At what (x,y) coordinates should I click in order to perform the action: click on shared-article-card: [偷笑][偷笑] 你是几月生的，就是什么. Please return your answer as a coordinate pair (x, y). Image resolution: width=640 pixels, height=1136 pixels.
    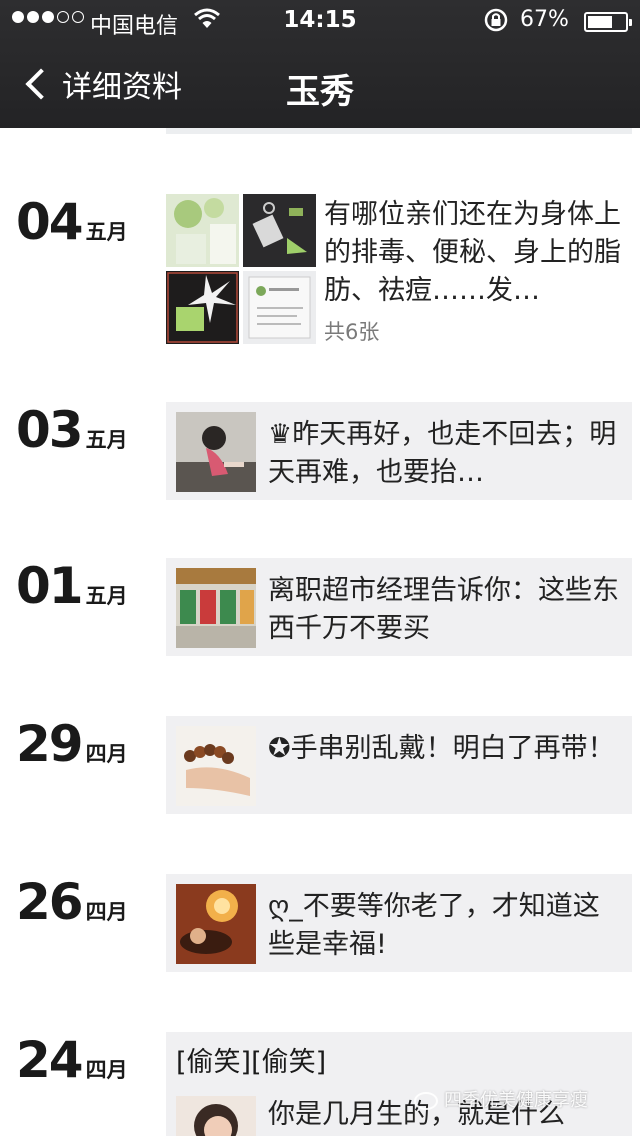
    Looking at the image, I should click on (399, 1084).